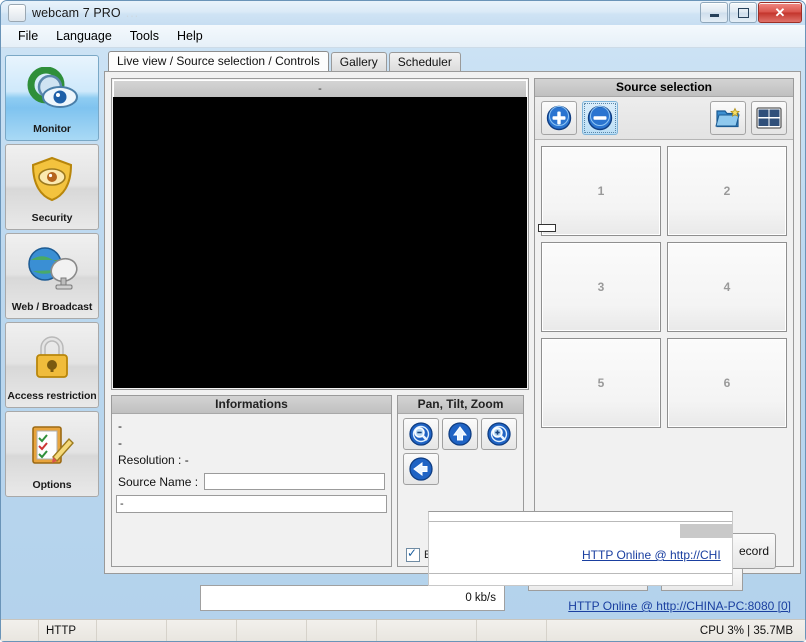  I want to click on info-line-1: -, so click(120, 426).